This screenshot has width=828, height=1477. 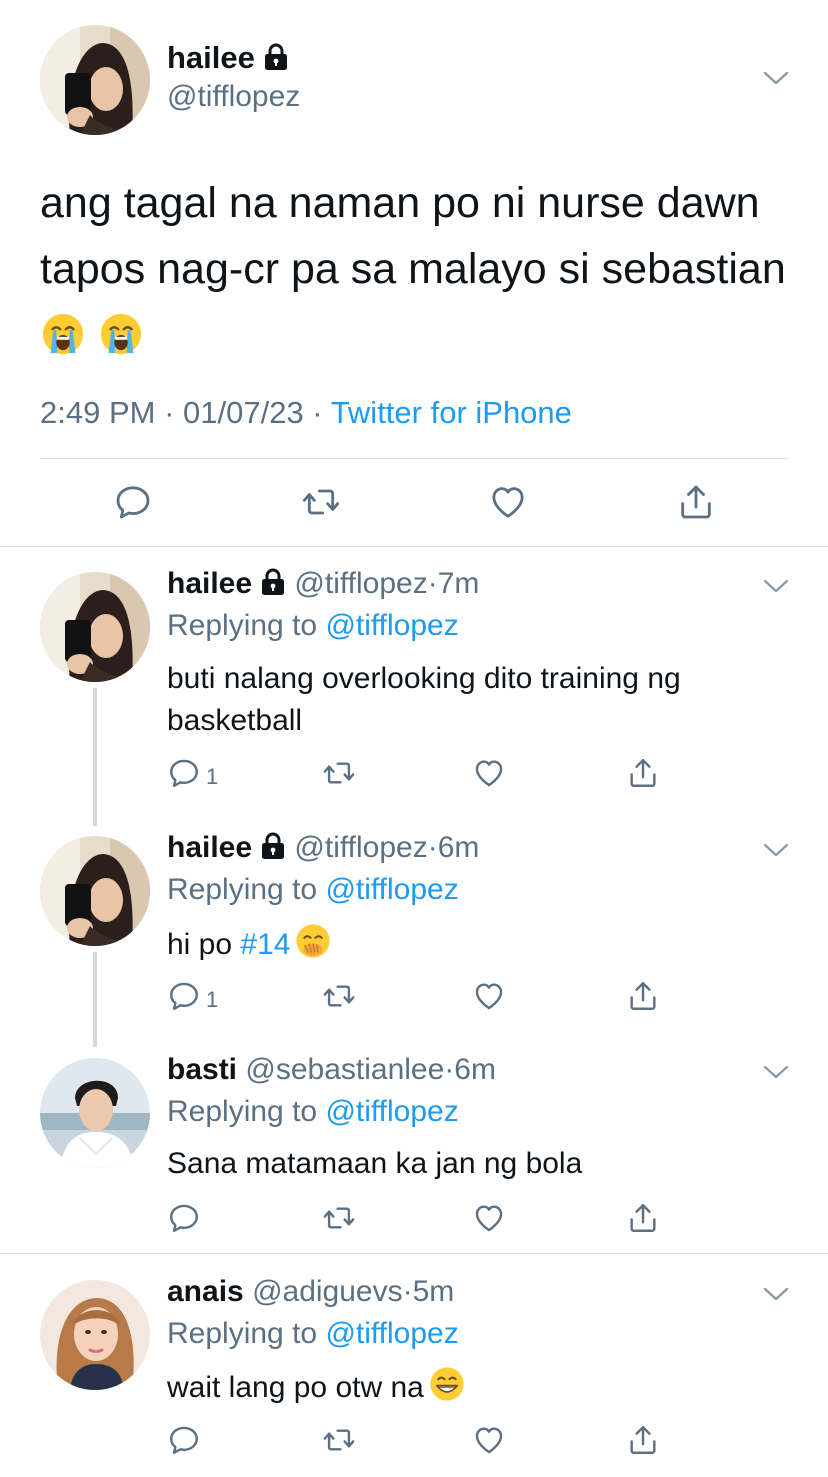 I want to click on reply-header: basti @sebastianlee·6m, so click(x=331, y=1070).